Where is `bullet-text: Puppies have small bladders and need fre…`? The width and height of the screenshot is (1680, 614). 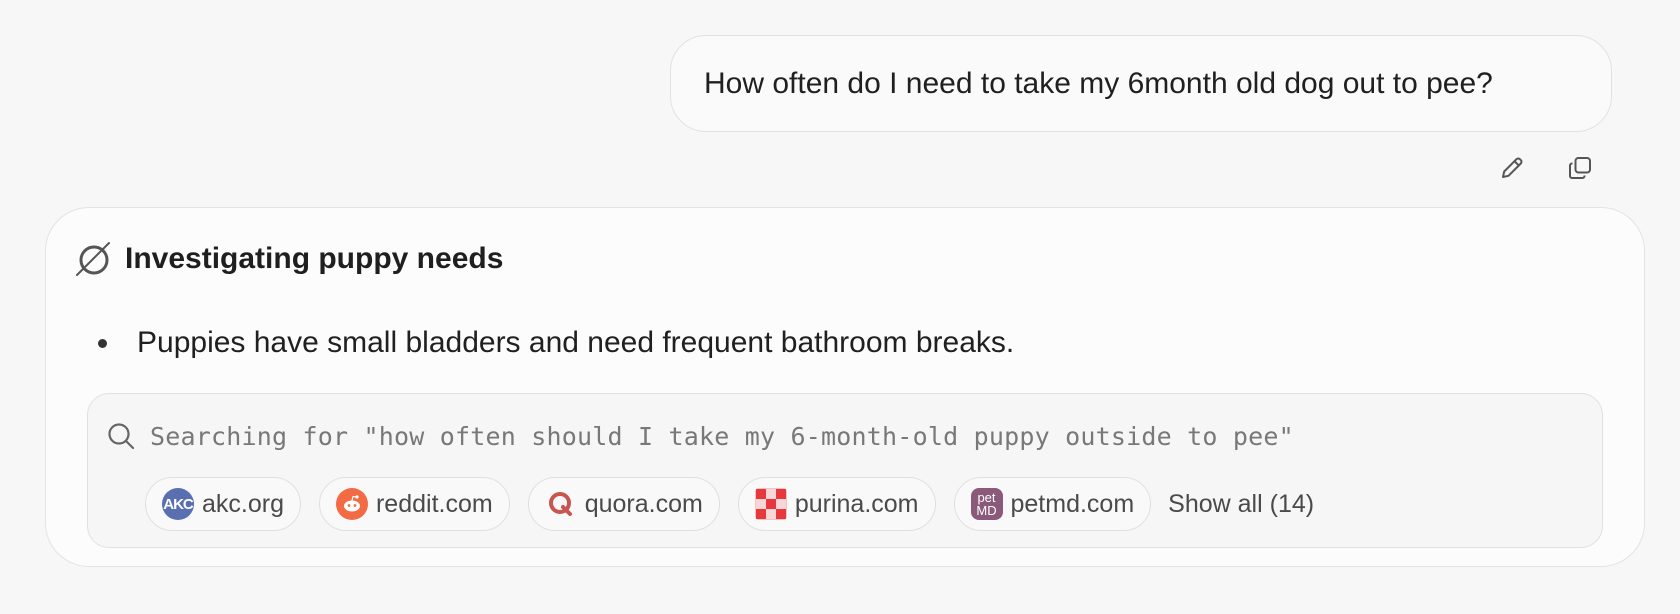
bullet-text: Puppies have small bladders and need fre… is located at coordinates (576, 342).